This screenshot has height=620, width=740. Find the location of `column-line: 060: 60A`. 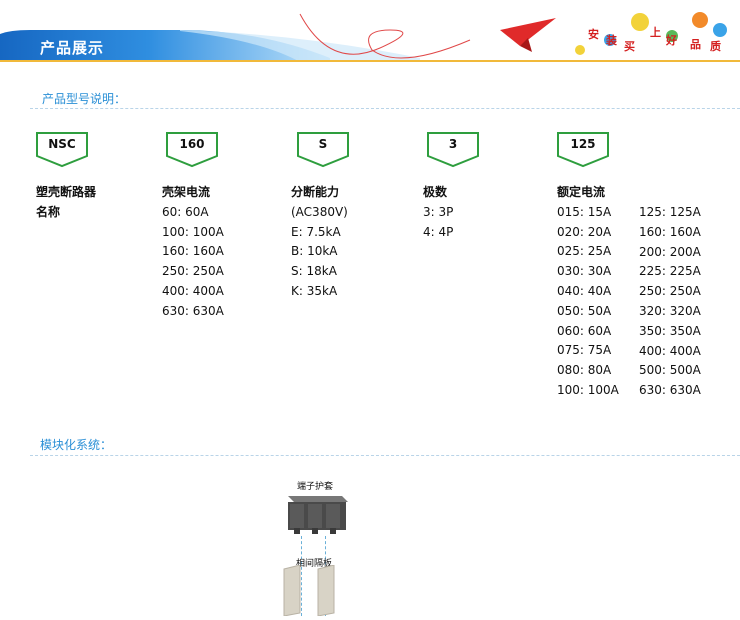

column-line: 060: 60A is located at coordinates (584, 330).